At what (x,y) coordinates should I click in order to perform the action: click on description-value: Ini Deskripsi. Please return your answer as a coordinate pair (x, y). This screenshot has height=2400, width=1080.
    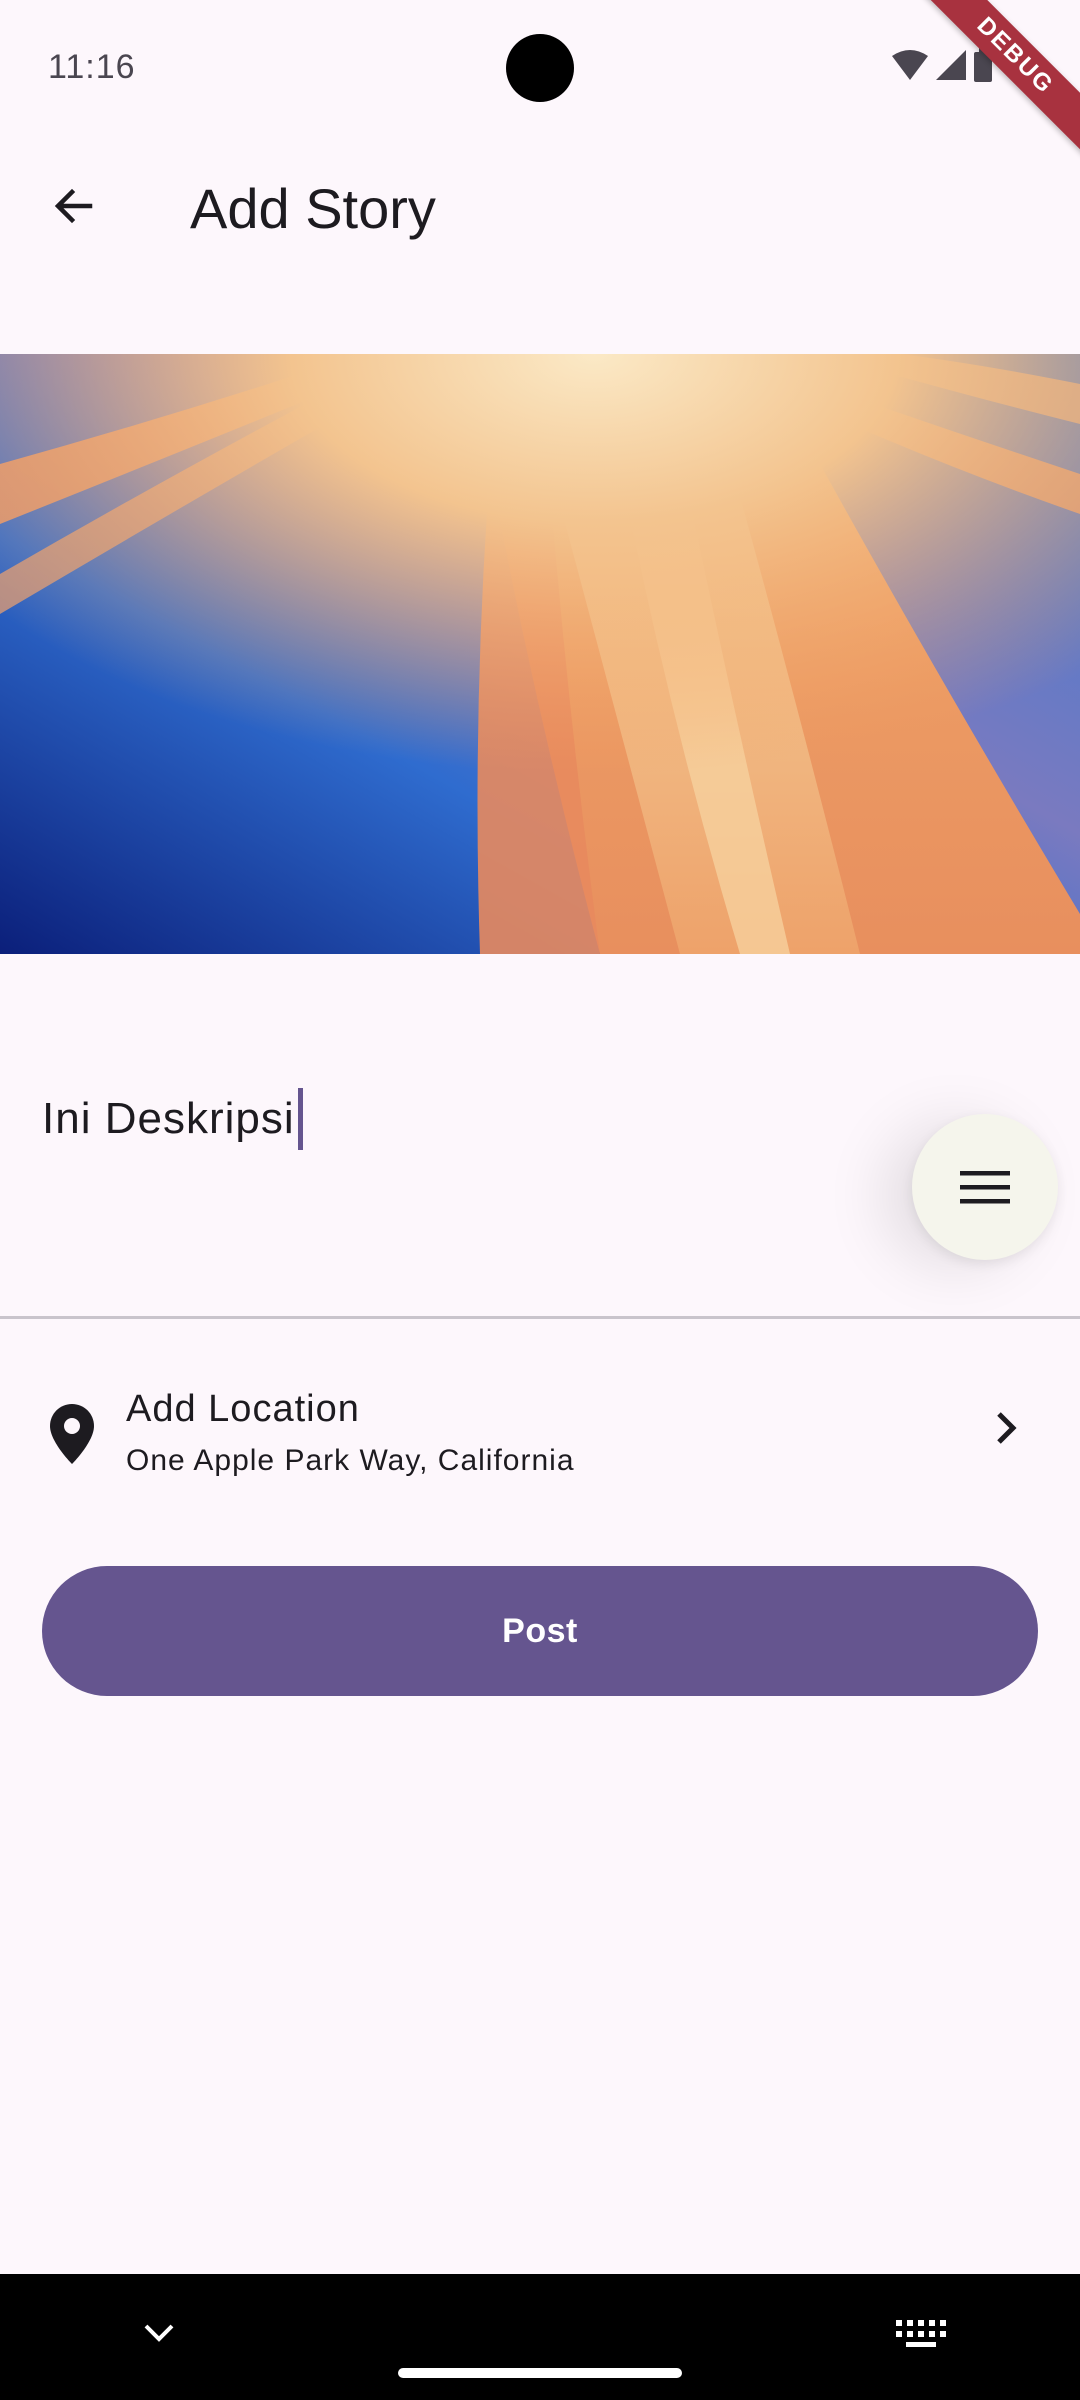
    Looking at the image, I should click on (168, 1118).